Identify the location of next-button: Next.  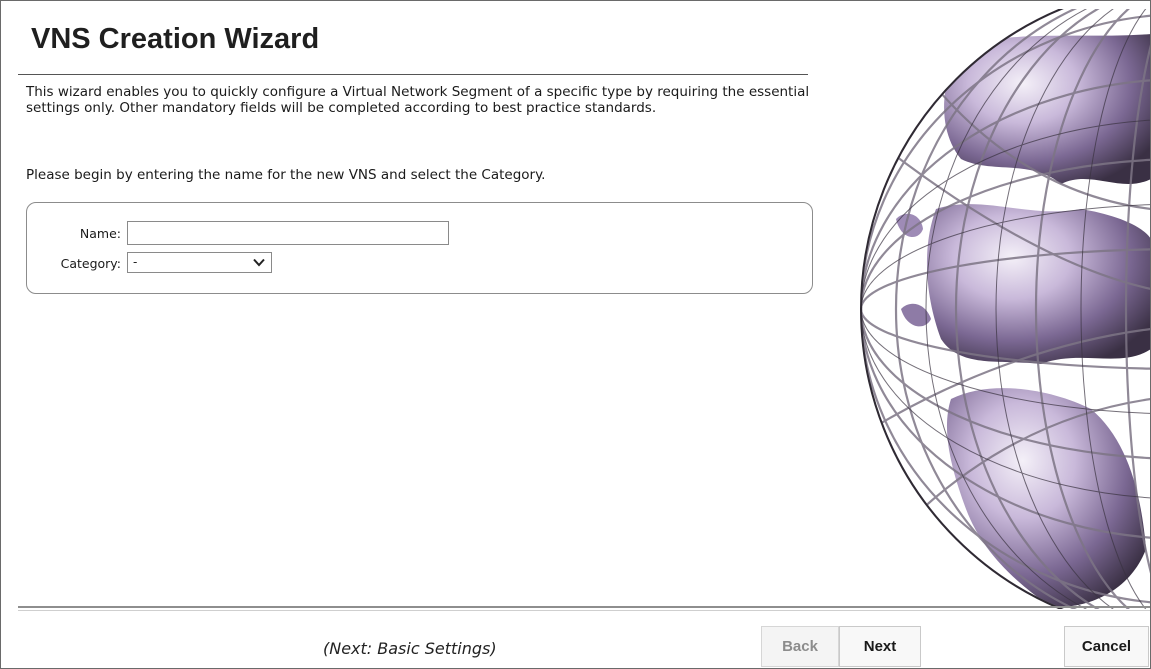
(880, 646).